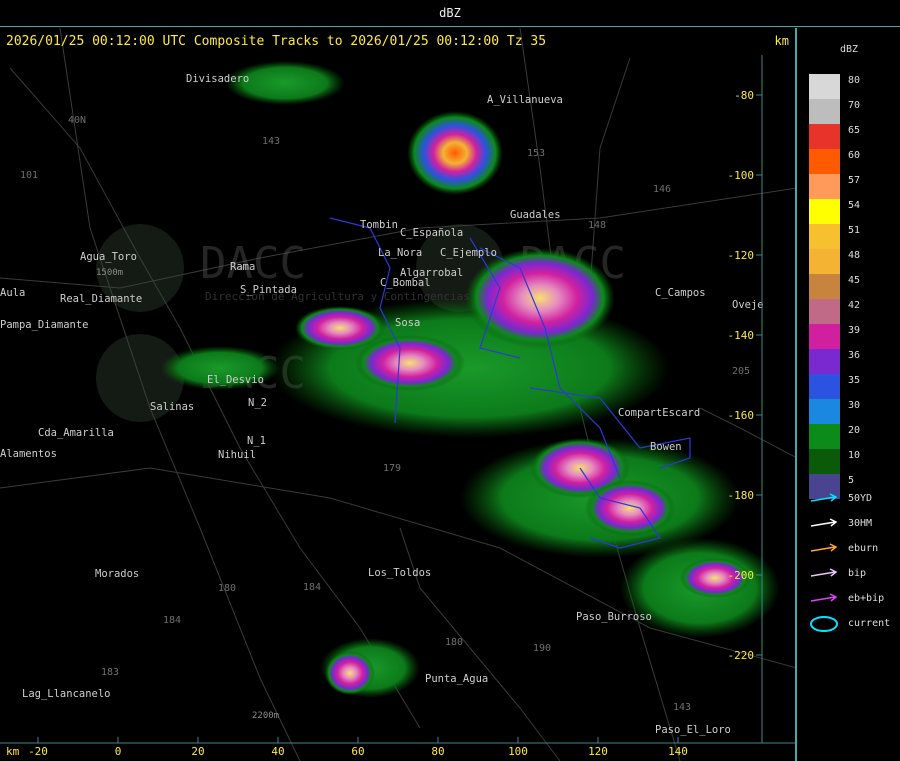 The image size is (900, 761). Describe the element at coordinates (854, 280) in the screenshot. I see `legend-swatch-label: 45` at that location.